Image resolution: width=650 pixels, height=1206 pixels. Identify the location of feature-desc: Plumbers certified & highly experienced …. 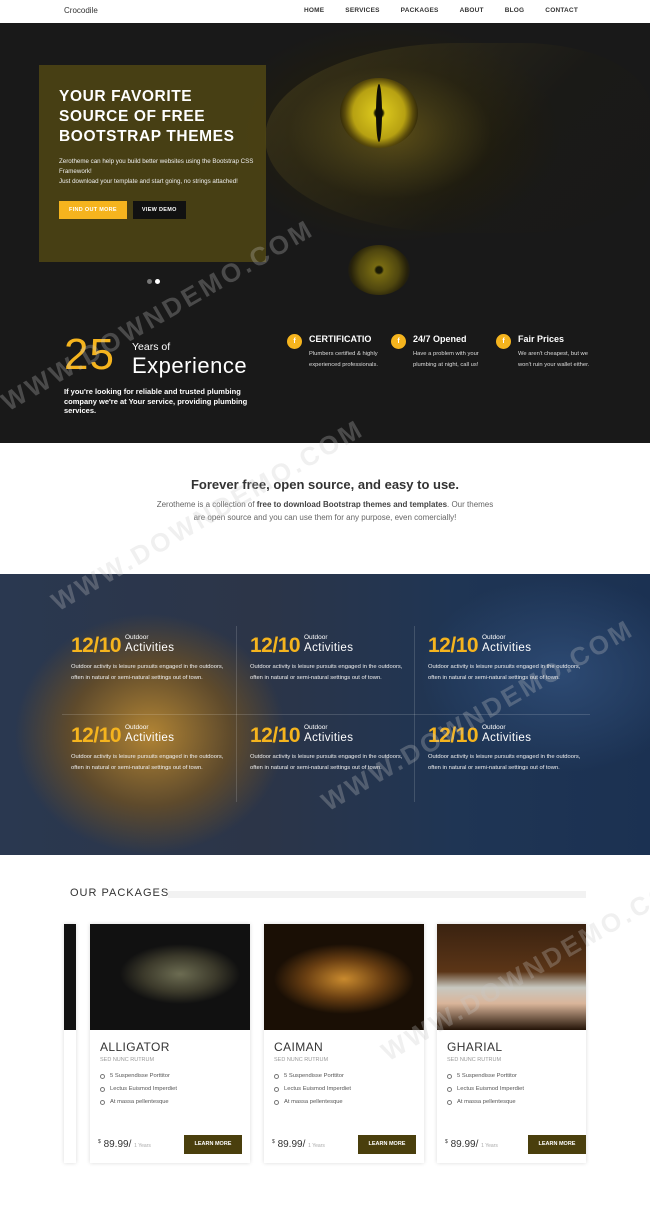
(343, 359).